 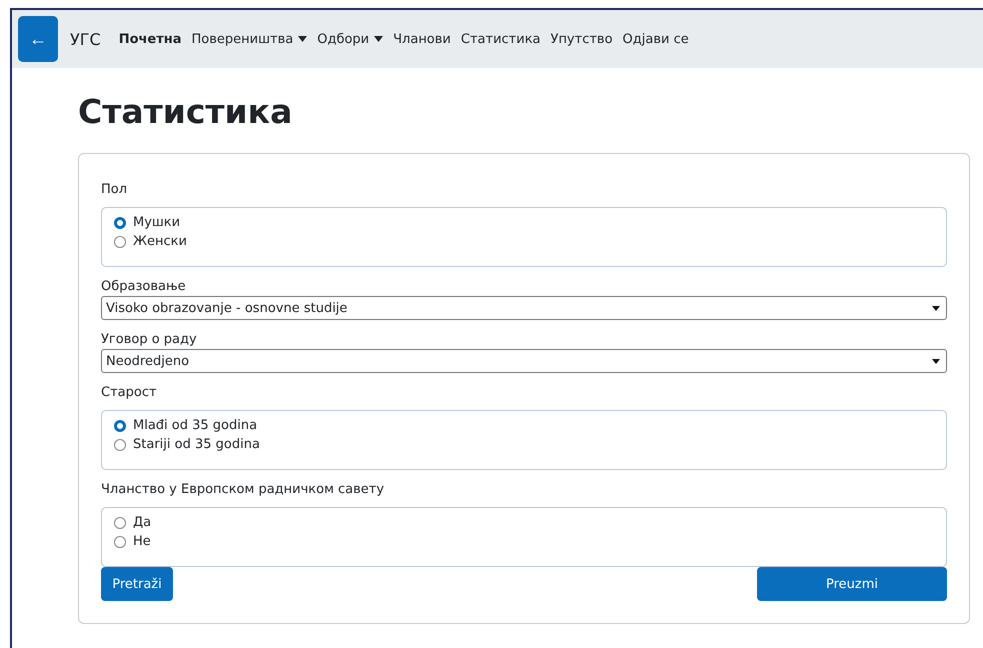 What do you see at coordinates (186, 111) in the screenshot?
I see `page-title: Статистика` at bounding box center [186, 111].